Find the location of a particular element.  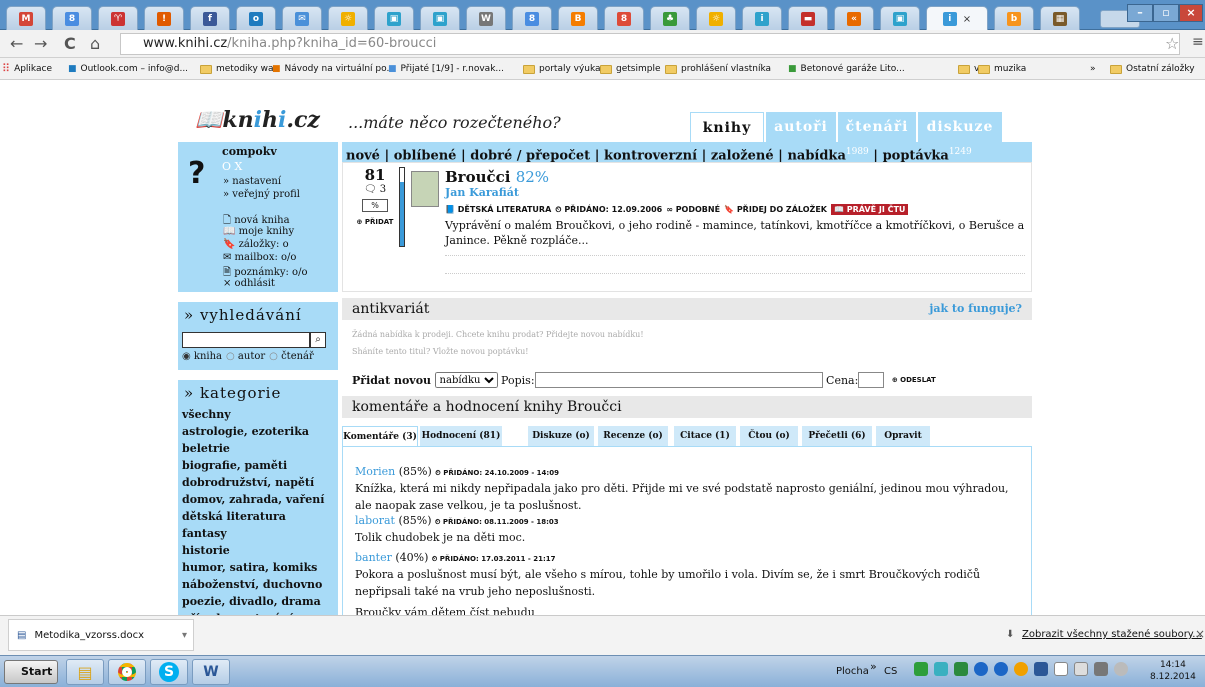

browser-tab: ♣ is located at coordinates (670, 18).